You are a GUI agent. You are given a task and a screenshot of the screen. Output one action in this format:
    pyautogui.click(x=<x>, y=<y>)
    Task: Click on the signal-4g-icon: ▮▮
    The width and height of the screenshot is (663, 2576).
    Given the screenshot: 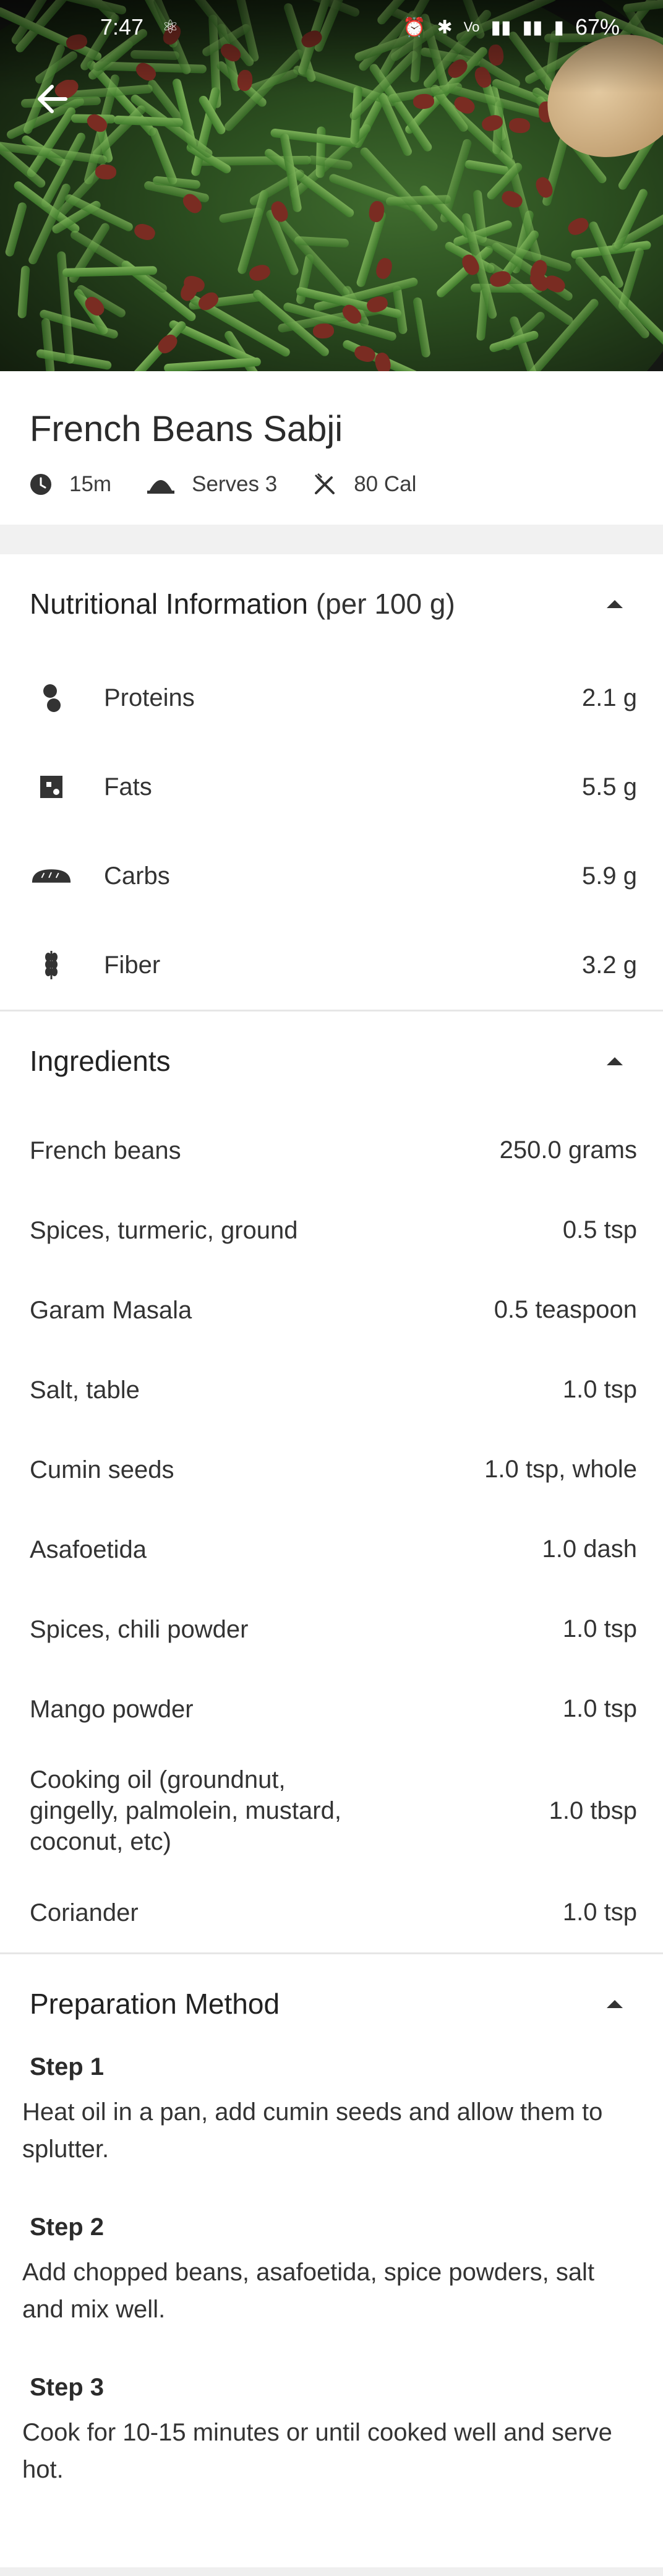 What is the action you would take?
    pyautogui.click(x=532, y=28)
    